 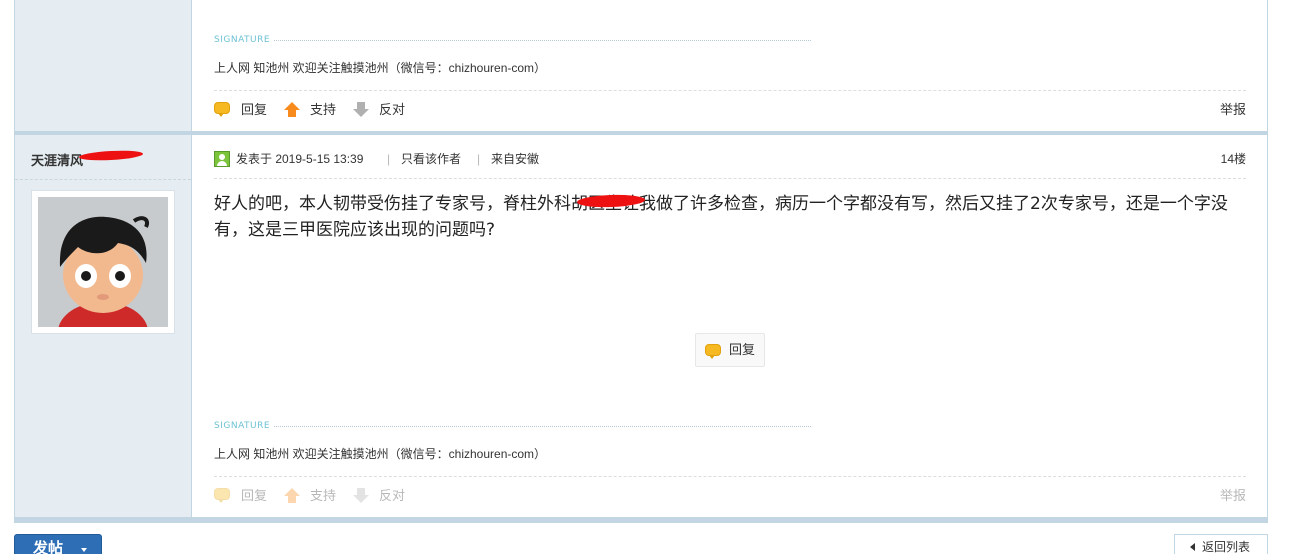 I want to click on quick-reply-button: 回复, so click(x=730, y=350).